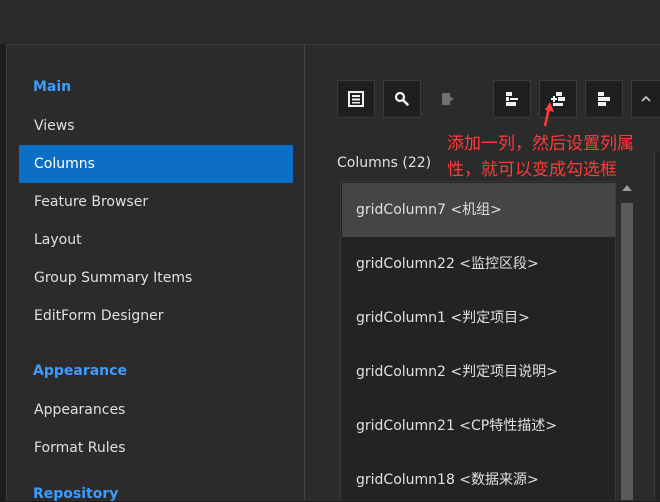  I want to click on sidebar-item-layout: Layout, so click(156, 240).